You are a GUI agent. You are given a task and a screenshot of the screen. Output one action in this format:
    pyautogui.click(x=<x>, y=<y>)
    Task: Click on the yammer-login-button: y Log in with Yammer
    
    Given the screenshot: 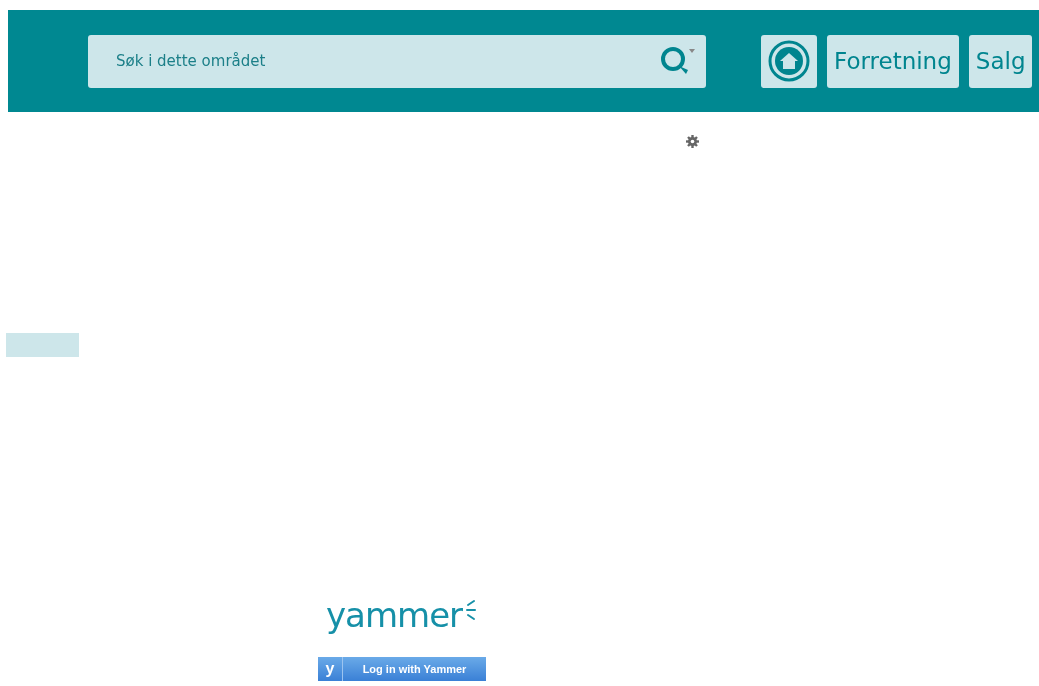 What is the action you would take?
    pyautogui.click(x=402, y=669)
    